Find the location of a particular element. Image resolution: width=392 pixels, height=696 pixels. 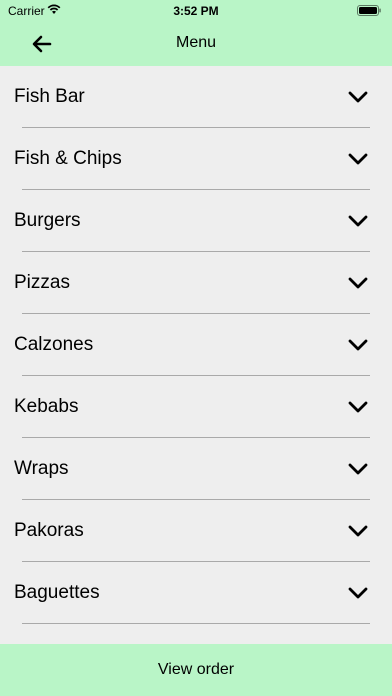

menu-item-fish-bar: Fish Bar is located at coordinates (196, 97).